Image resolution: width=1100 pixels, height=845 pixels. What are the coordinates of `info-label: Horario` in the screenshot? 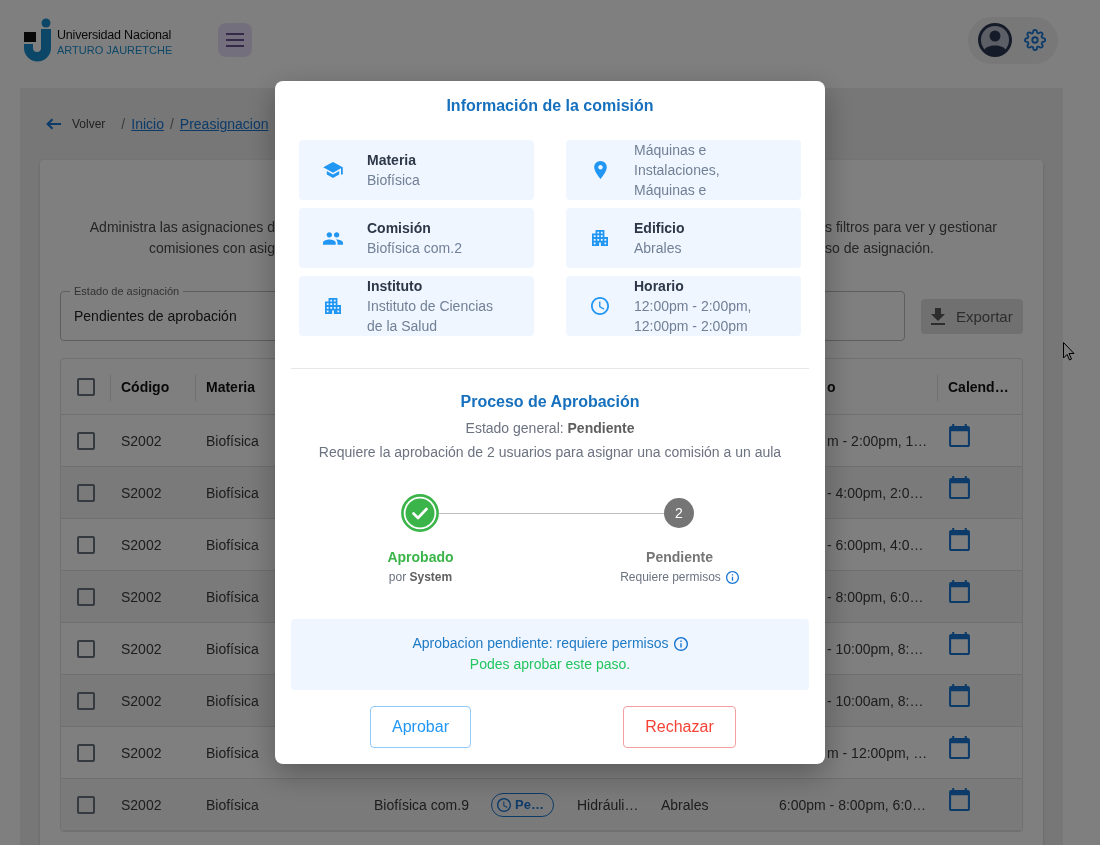 It's located at (659, 286).